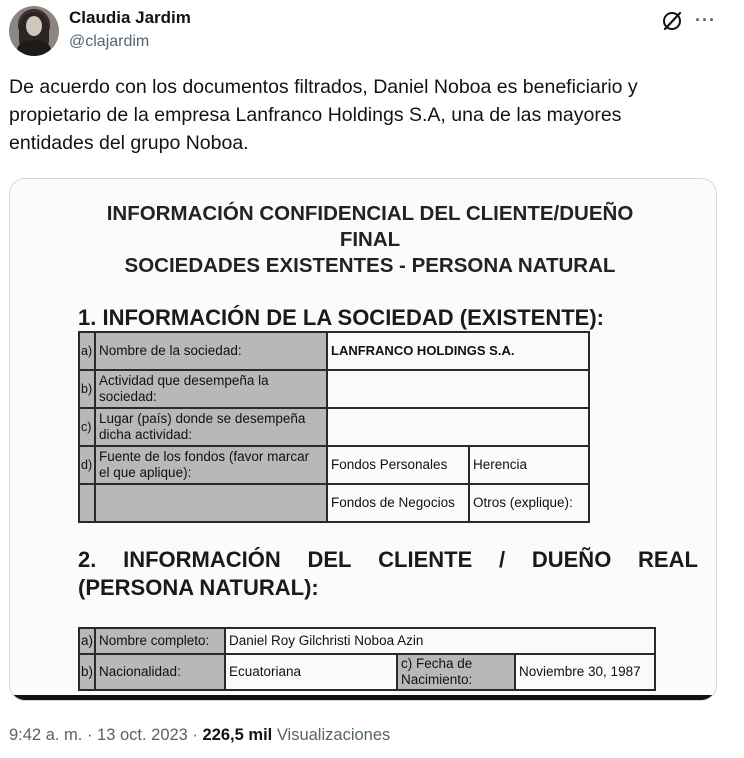 Image resolution: width=744 pixels, height=758 pixels. Describe the element at coordinates (425, 559) in the screenshot. I see `heading-word: CLIENTE` at that location.